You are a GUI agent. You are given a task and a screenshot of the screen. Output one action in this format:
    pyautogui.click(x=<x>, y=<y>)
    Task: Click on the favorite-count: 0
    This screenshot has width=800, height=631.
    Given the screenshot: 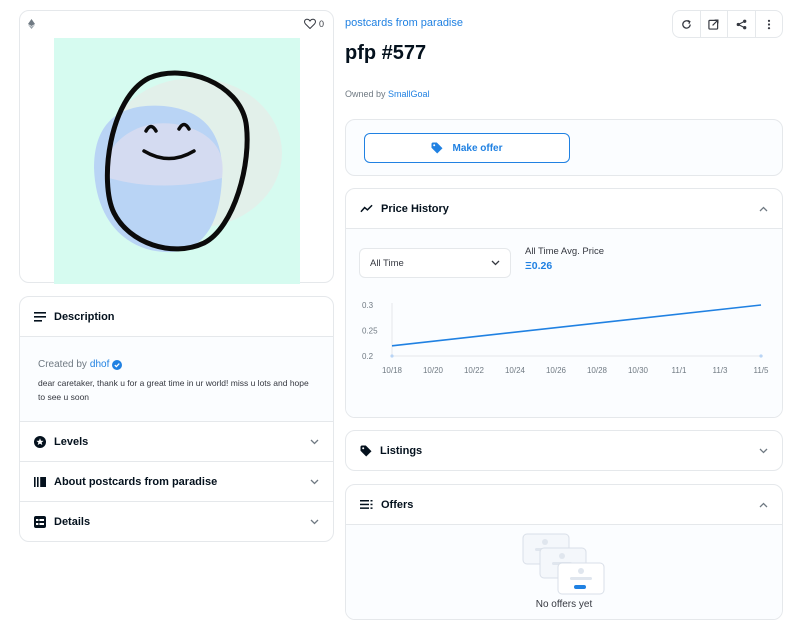 What is the action you would take?
    pyautogui.click(x=321, y=23)
    